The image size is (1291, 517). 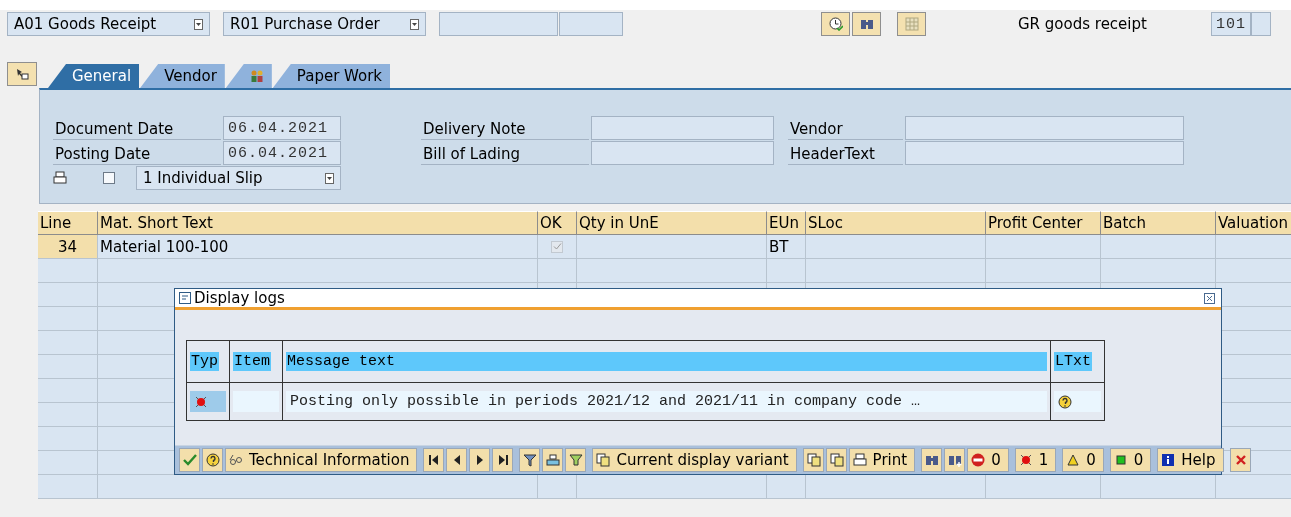 I want to click on column-header: Mat. Short Text, so click(x=318, y=223).